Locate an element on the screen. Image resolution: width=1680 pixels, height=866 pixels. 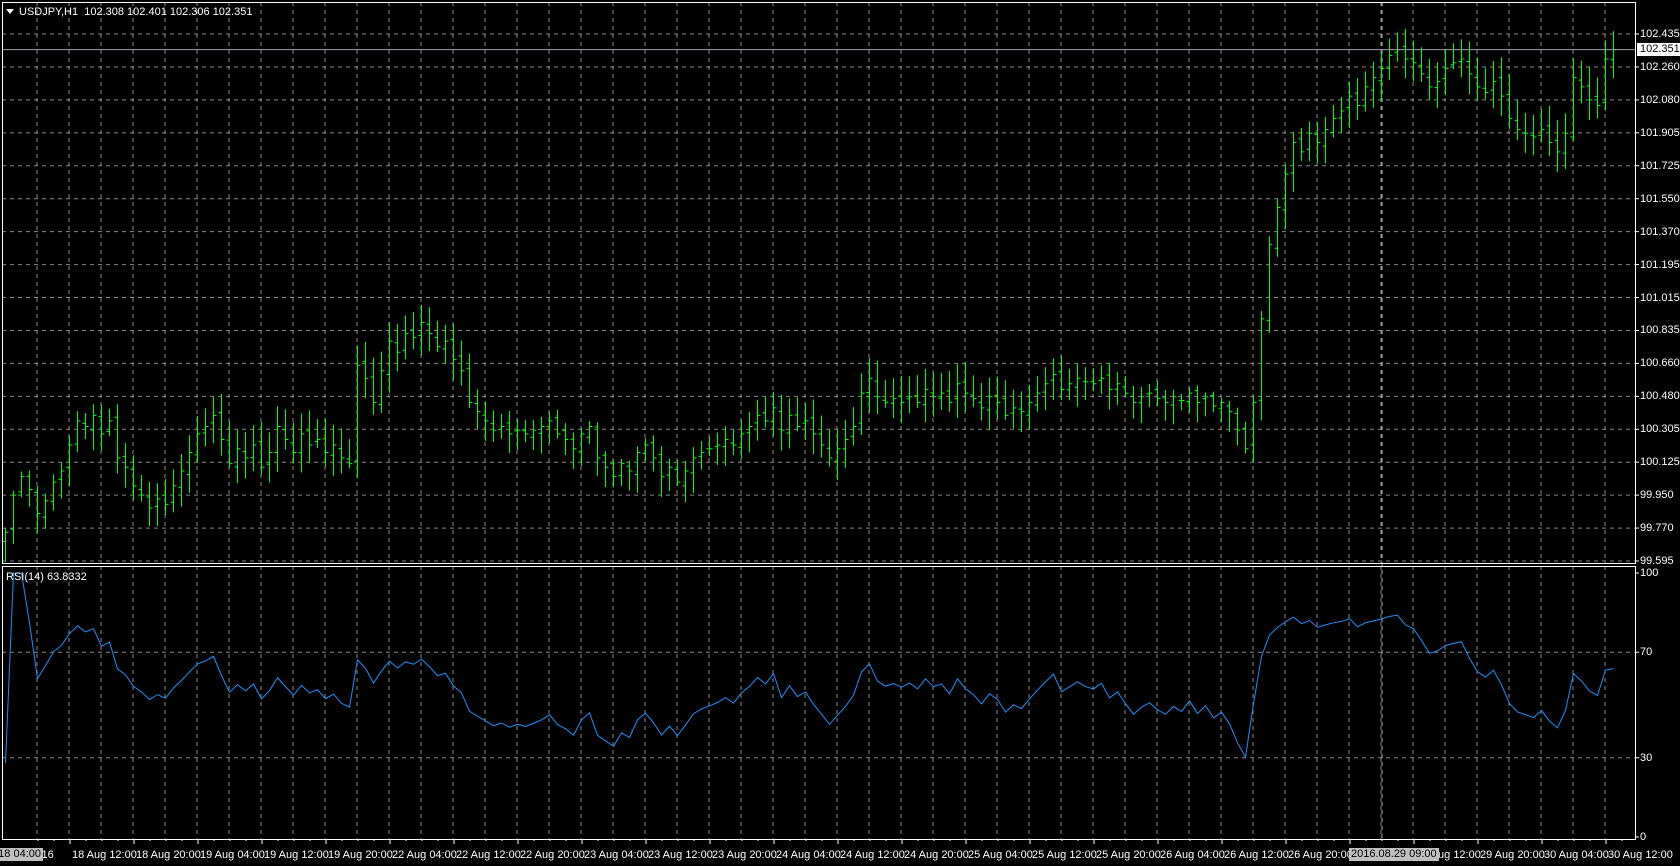
time-axis-label: 18 Aug 20:00 is located at coordinates (168, 855).